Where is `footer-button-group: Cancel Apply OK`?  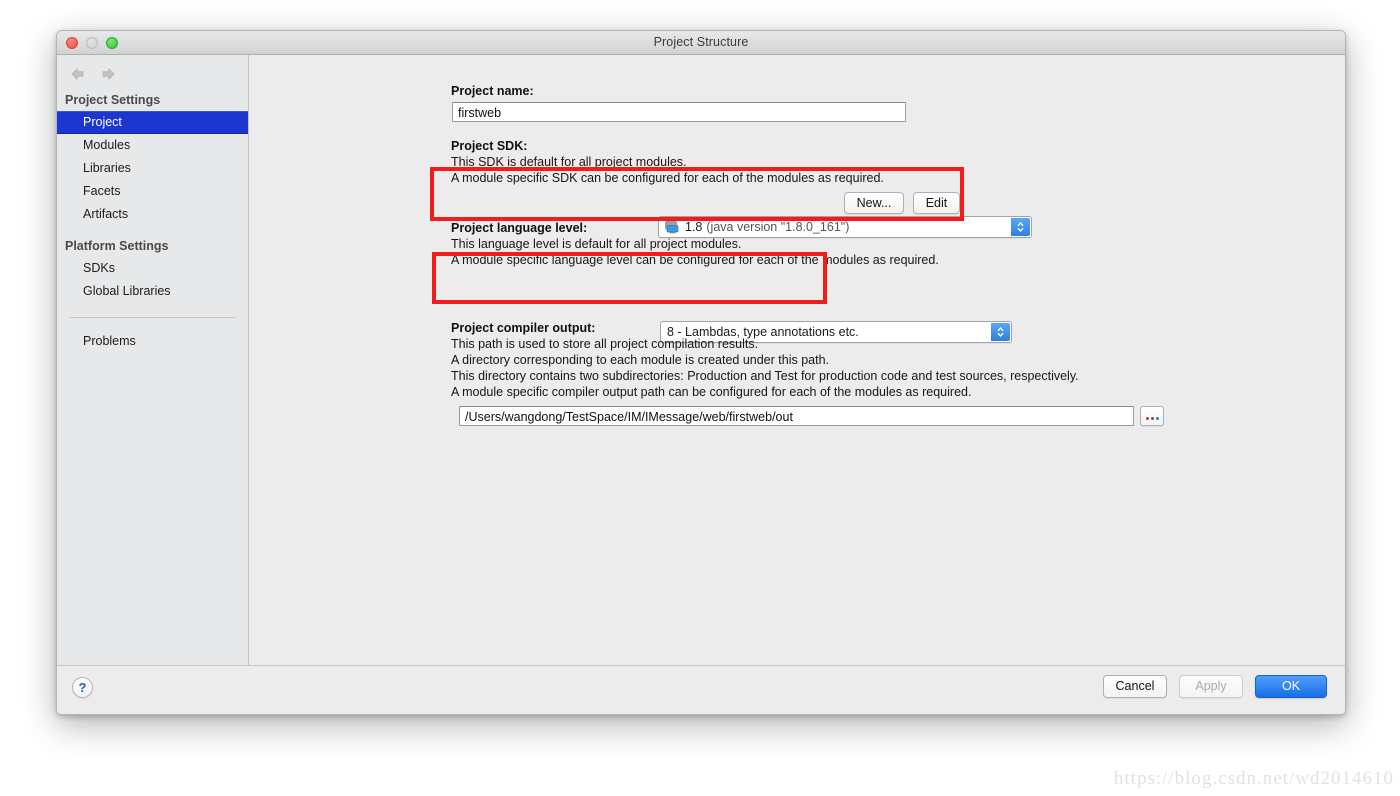
footer-button-group: Cancel Apply OK is located at coordinates (1215, 686).